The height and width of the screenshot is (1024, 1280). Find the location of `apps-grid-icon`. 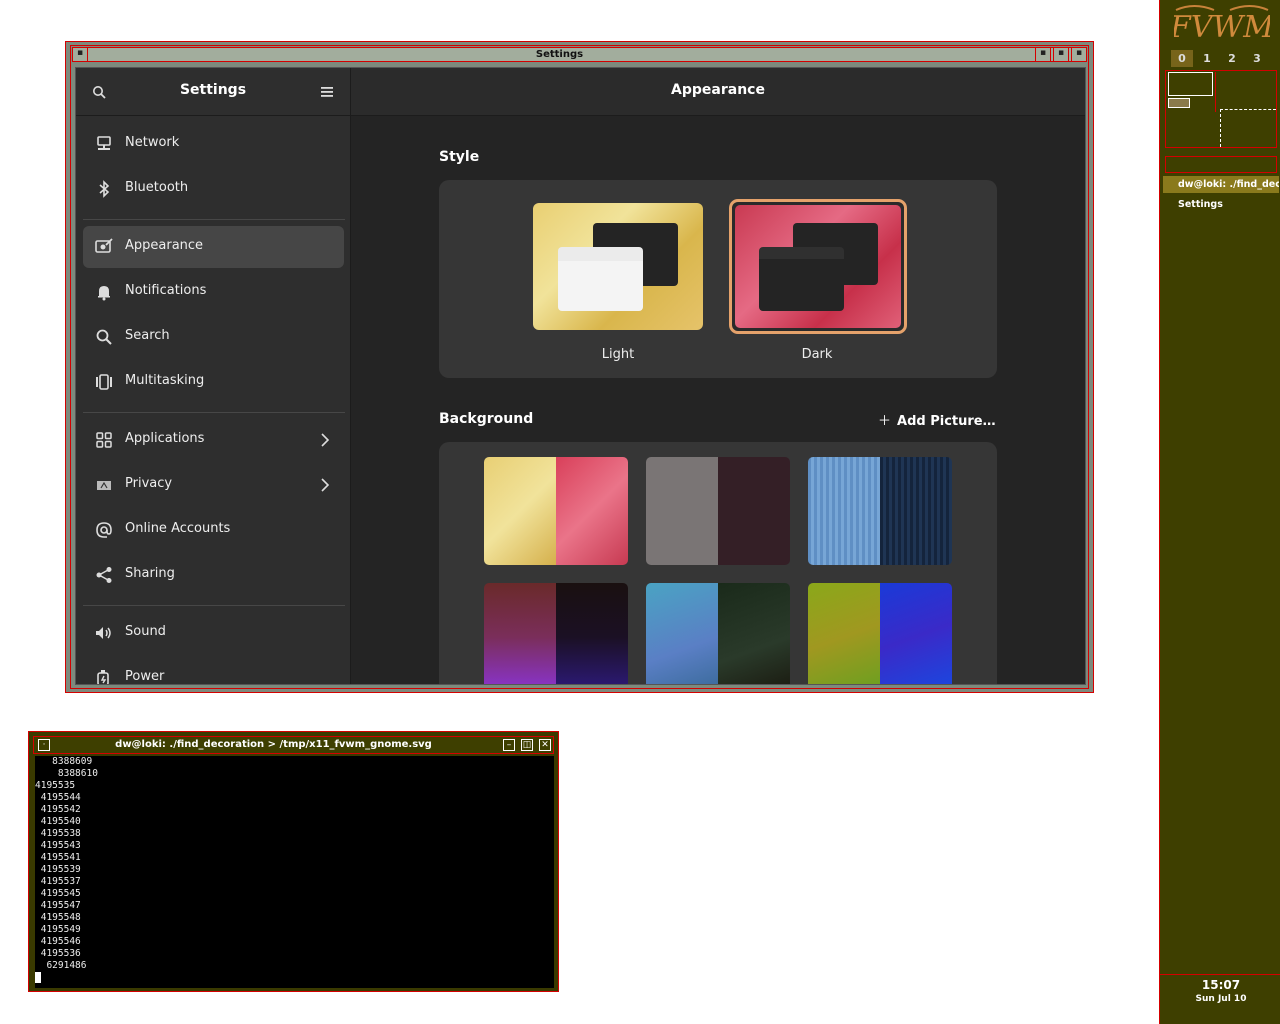

apps-grid-icon is located at coordinates (104, 440).